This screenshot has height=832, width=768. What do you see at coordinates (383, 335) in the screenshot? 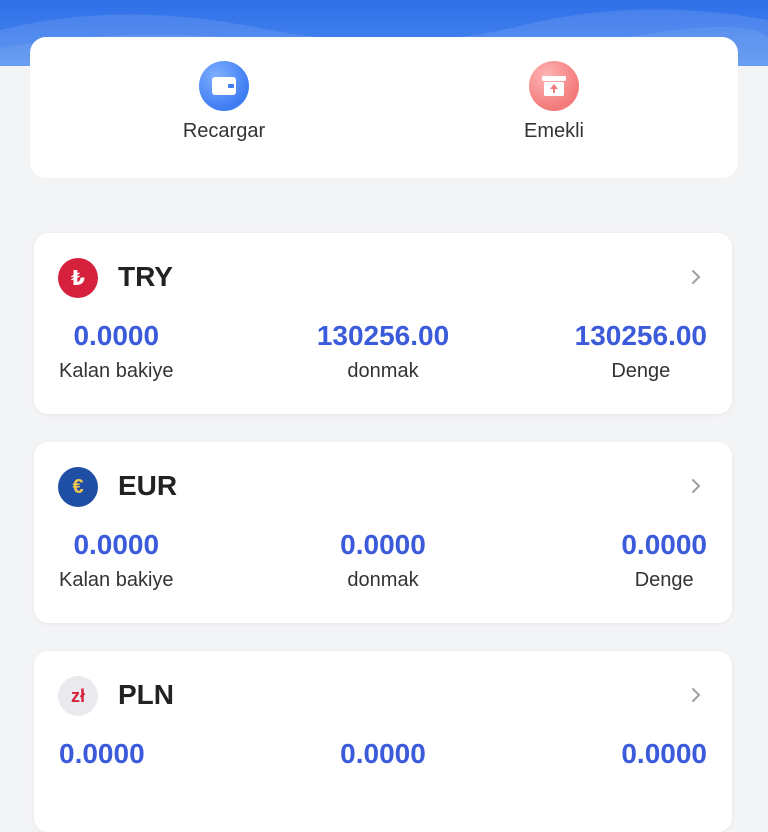
I see `frozen-value: 130256.00` at bounding box center [383, 335].